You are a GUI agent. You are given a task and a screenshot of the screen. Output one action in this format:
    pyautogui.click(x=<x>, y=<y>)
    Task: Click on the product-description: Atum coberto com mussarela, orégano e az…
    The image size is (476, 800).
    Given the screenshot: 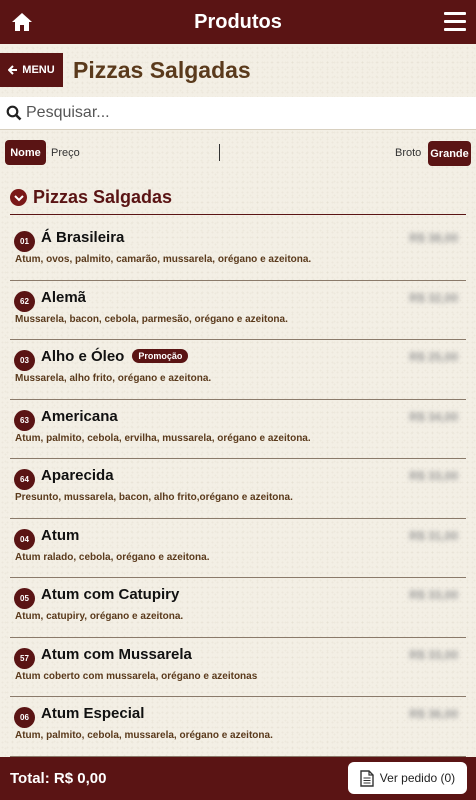 What is the action you would take?
    pyautogui.click(x=136, y=676)
    